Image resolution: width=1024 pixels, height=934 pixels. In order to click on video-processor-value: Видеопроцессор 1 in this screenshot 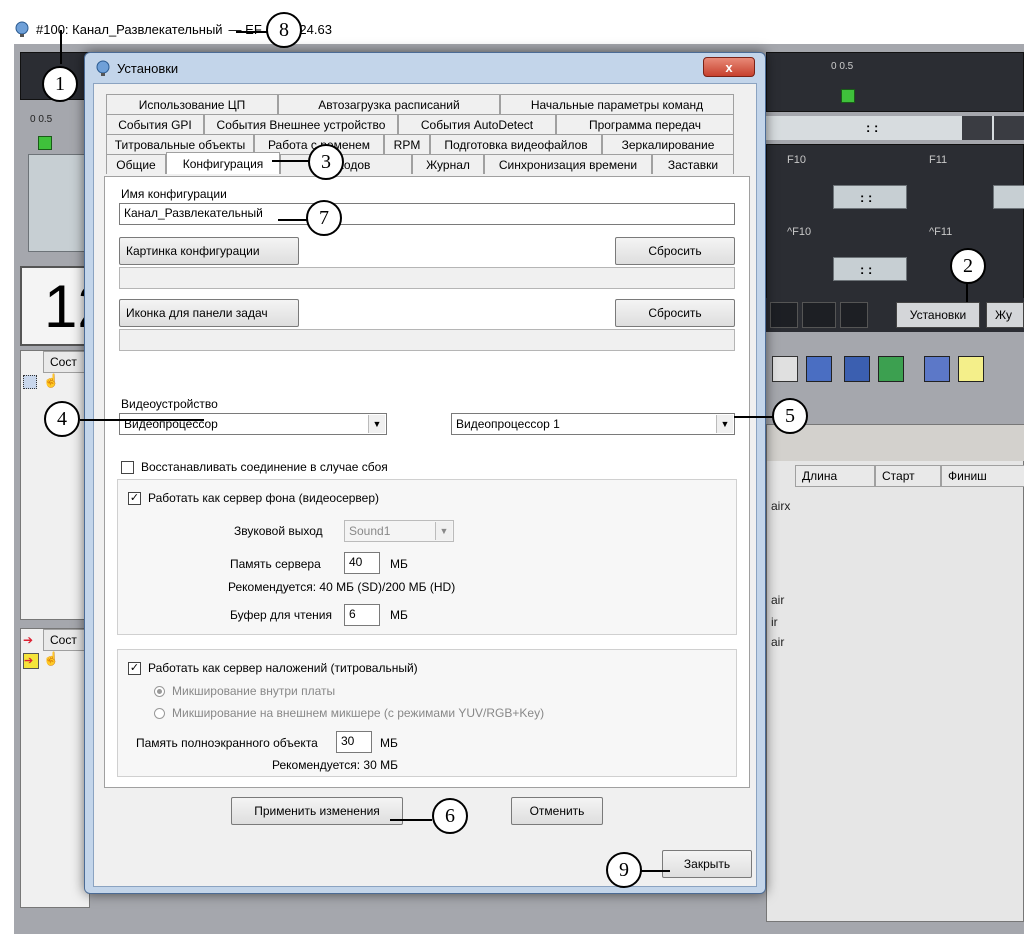, I will do `click(508, 424)`.